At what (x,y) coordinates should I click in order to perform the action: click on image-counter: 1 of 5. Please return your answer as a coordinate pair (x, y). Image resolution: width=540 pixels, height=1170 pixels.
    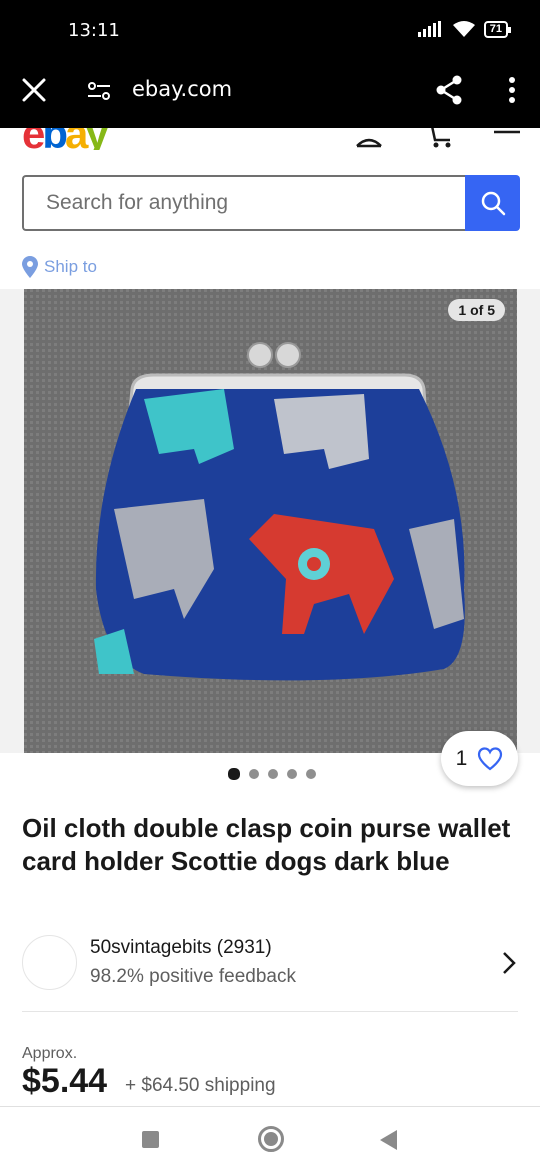
    Looking at the image, I should click on (476, 310).